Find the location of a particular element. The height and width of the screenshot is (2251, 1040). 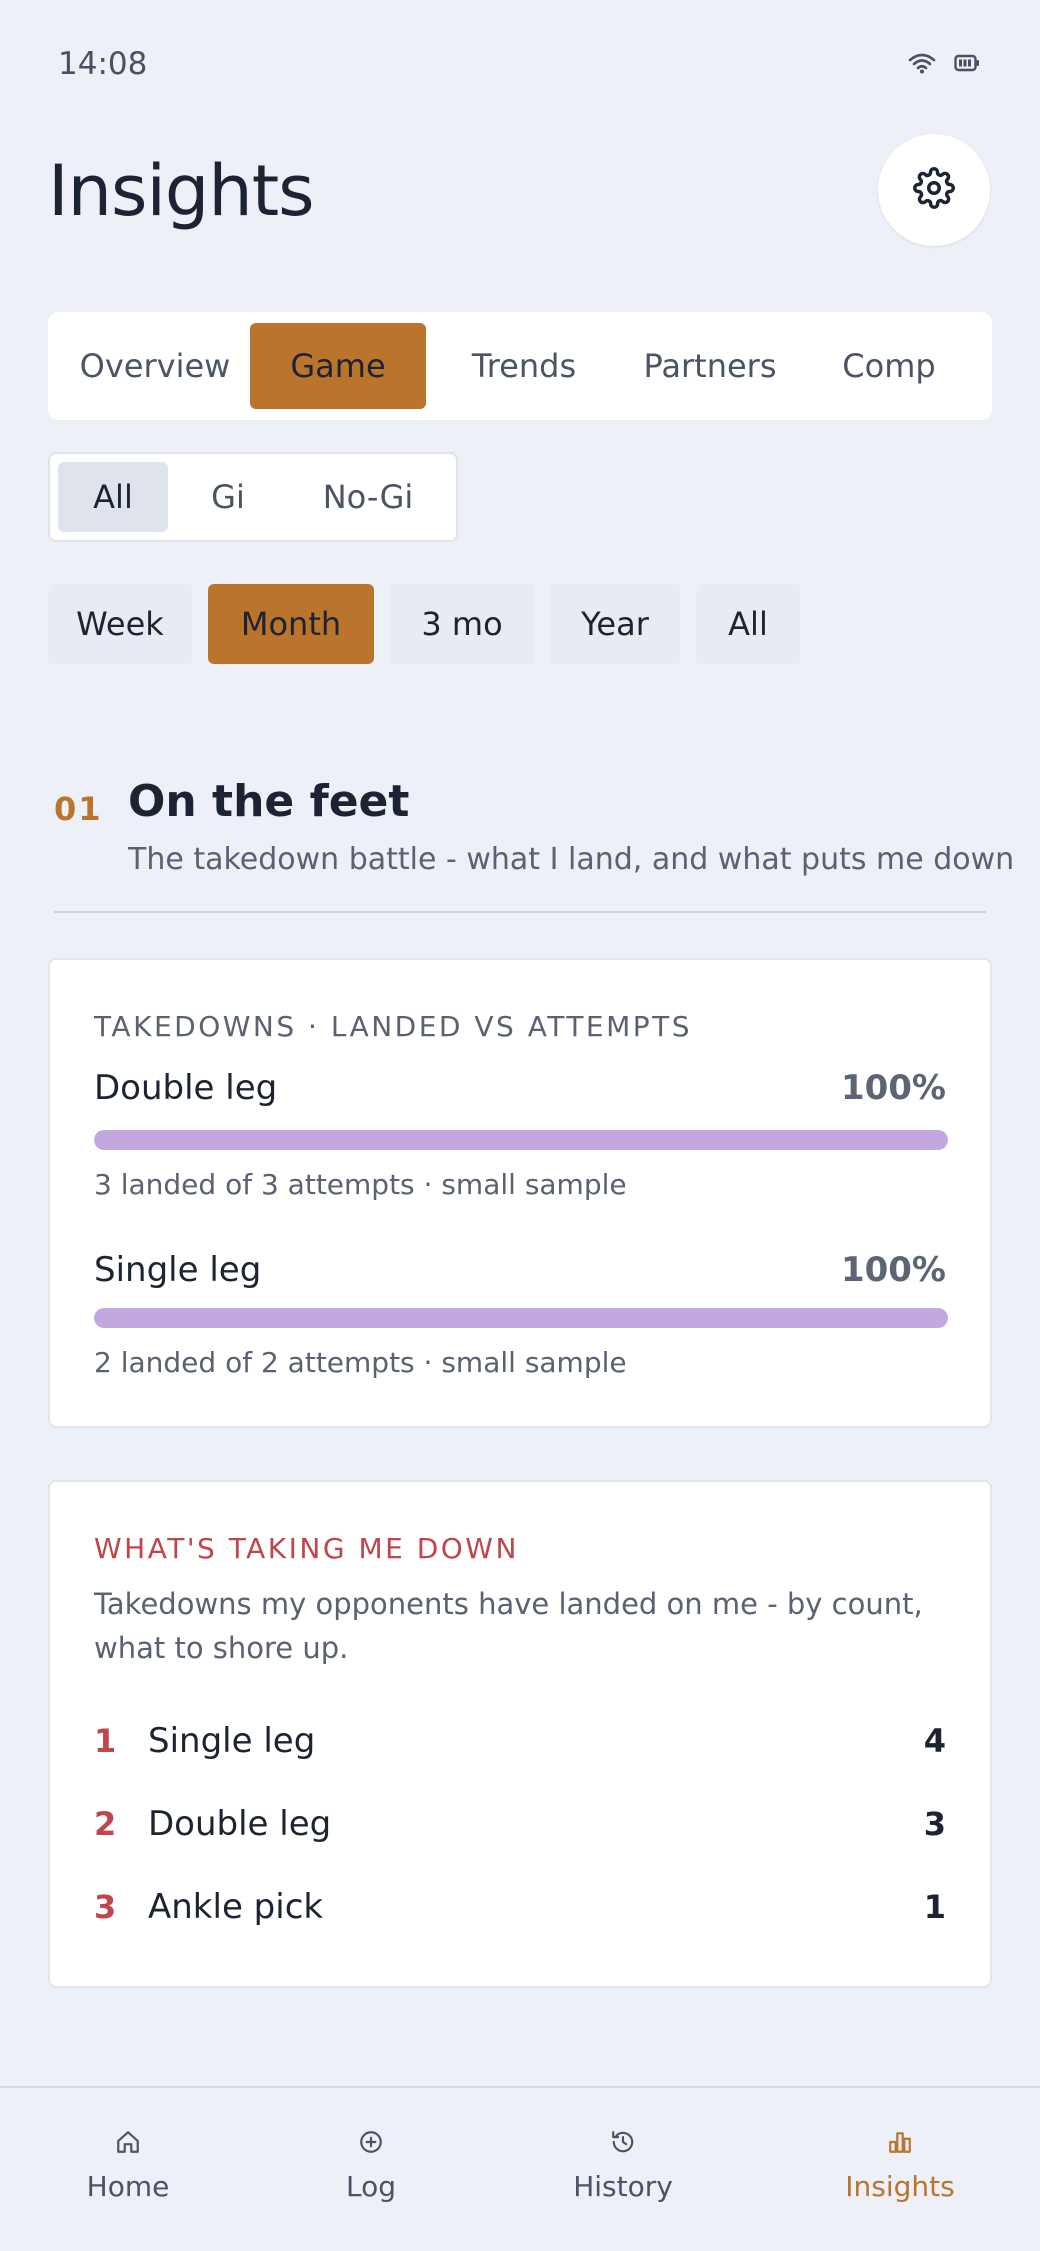

gi-filter-all: All is located at coordinates (113, 497).